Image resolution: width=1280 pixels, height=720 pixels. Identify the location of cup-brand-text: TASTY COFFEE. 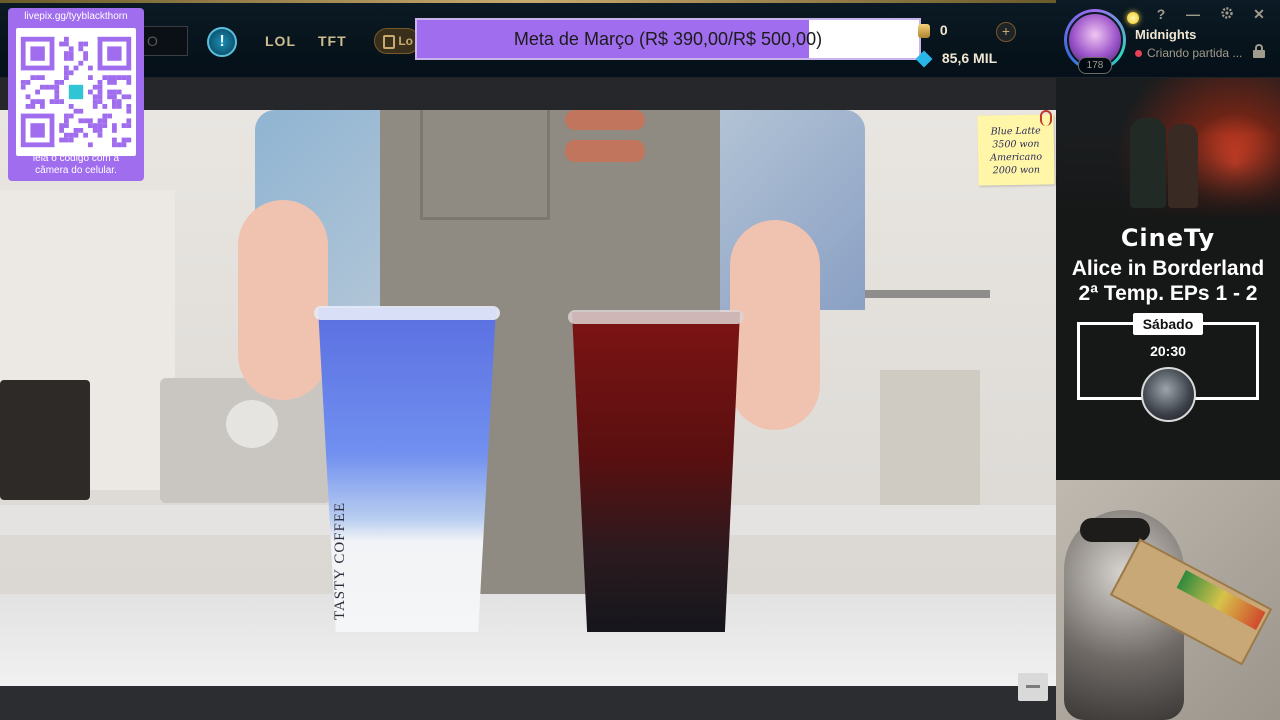
(340, 560).